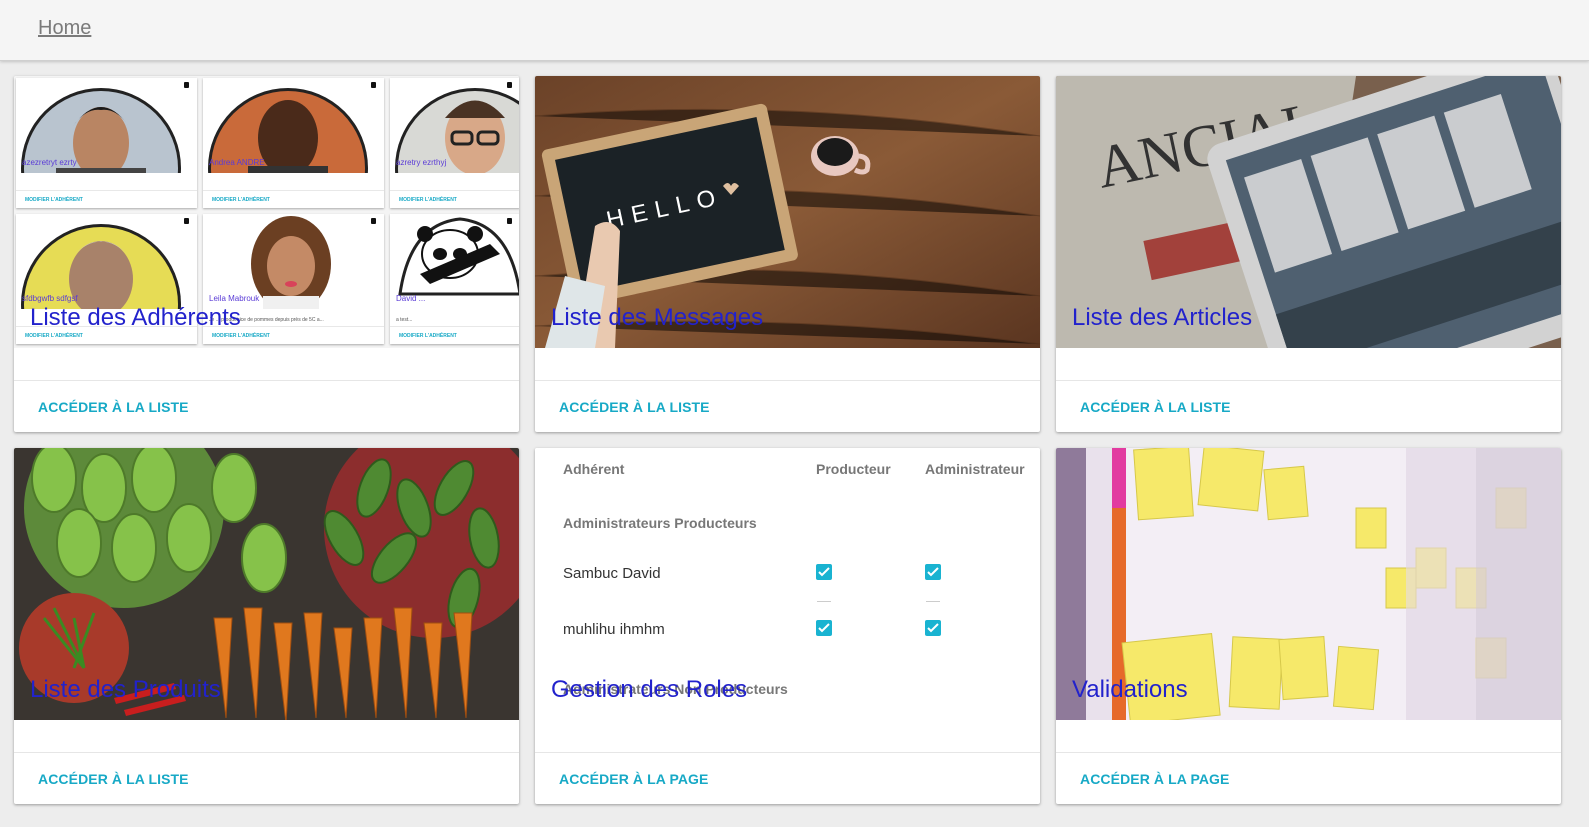 This screenshot has width=1589, height=827. Describe the element at coordinates (454, 143) in the screenshot. I see `member-card: azretry ezrthyj MODIFIER L'ADHÉRENT` at that location.